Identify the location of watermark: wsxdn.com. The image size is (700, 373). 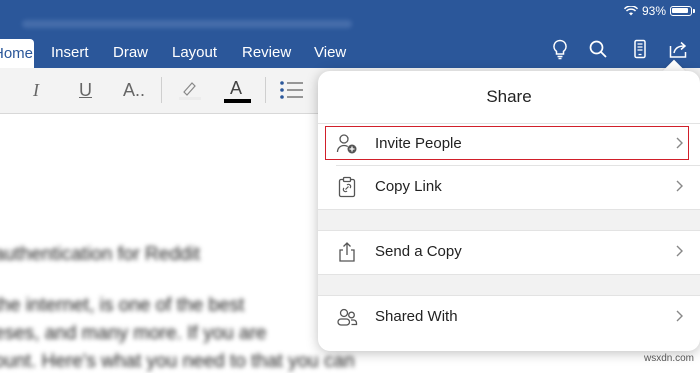
(668, 358).